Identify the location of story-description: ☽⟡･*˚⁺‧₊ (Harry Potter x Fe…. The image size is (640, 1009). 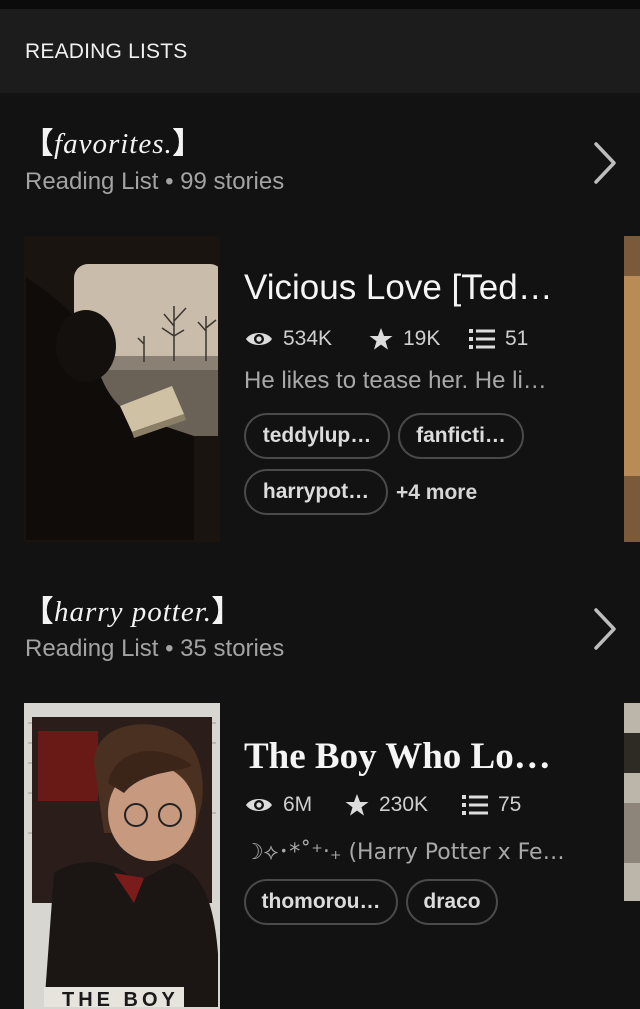
(404, 852).